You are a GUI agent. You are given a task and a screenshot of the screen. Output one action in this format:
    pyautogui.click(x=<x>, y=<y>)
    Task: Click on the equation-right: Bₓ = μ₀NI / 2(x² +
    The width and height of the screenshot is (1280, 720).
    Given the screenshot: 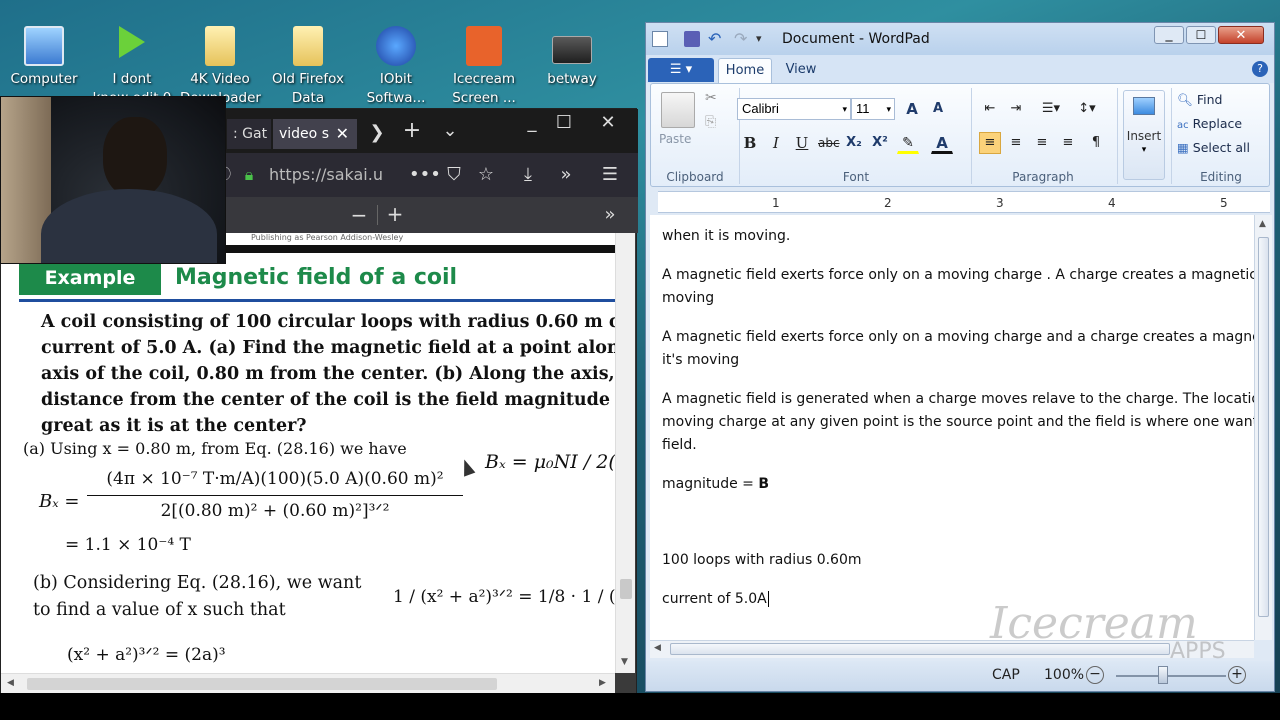 What is the action you would take?
    pyautogui.click(x=554, y=462)
    